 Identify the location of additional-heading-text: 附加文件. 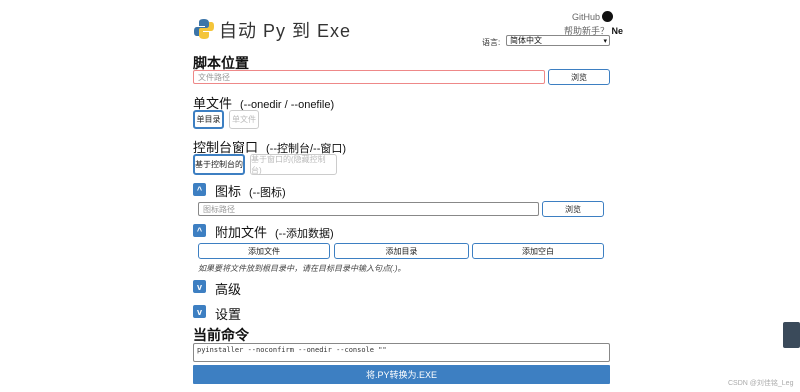
(241, 232).